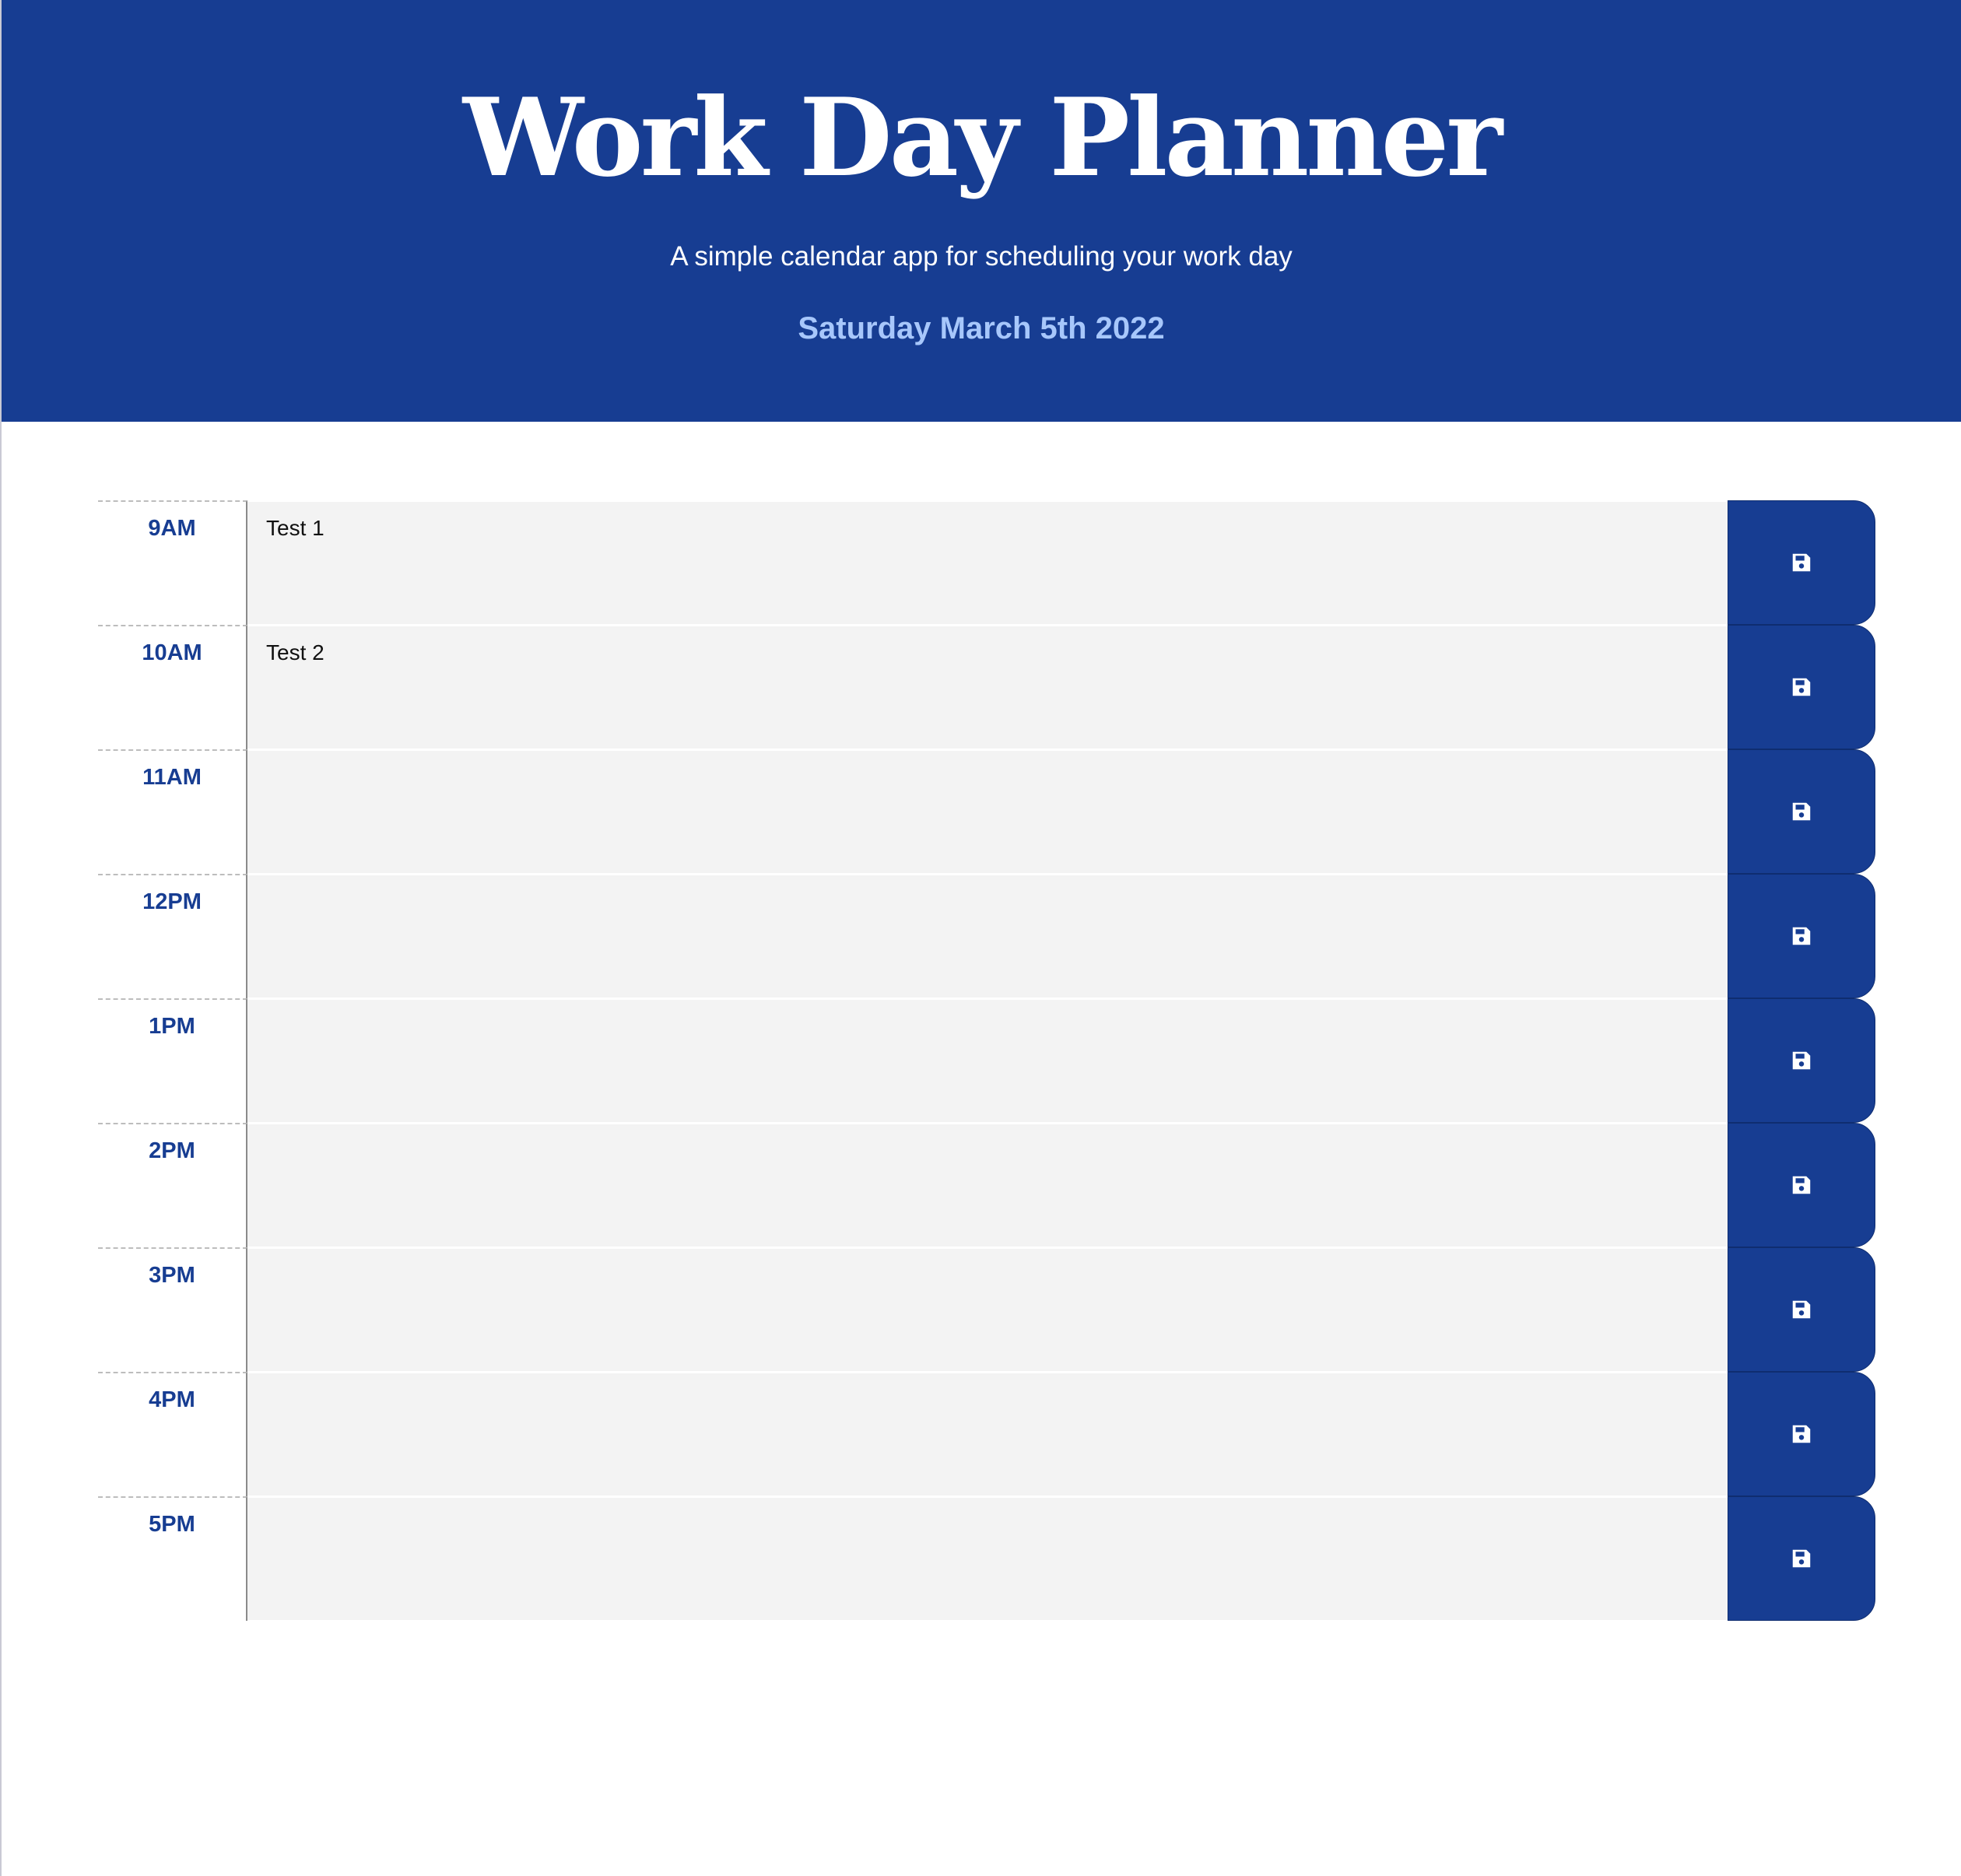  Describe the element at coordinates (172, 811) in the screenshot. I see `hour-label: 11AM` at that location.